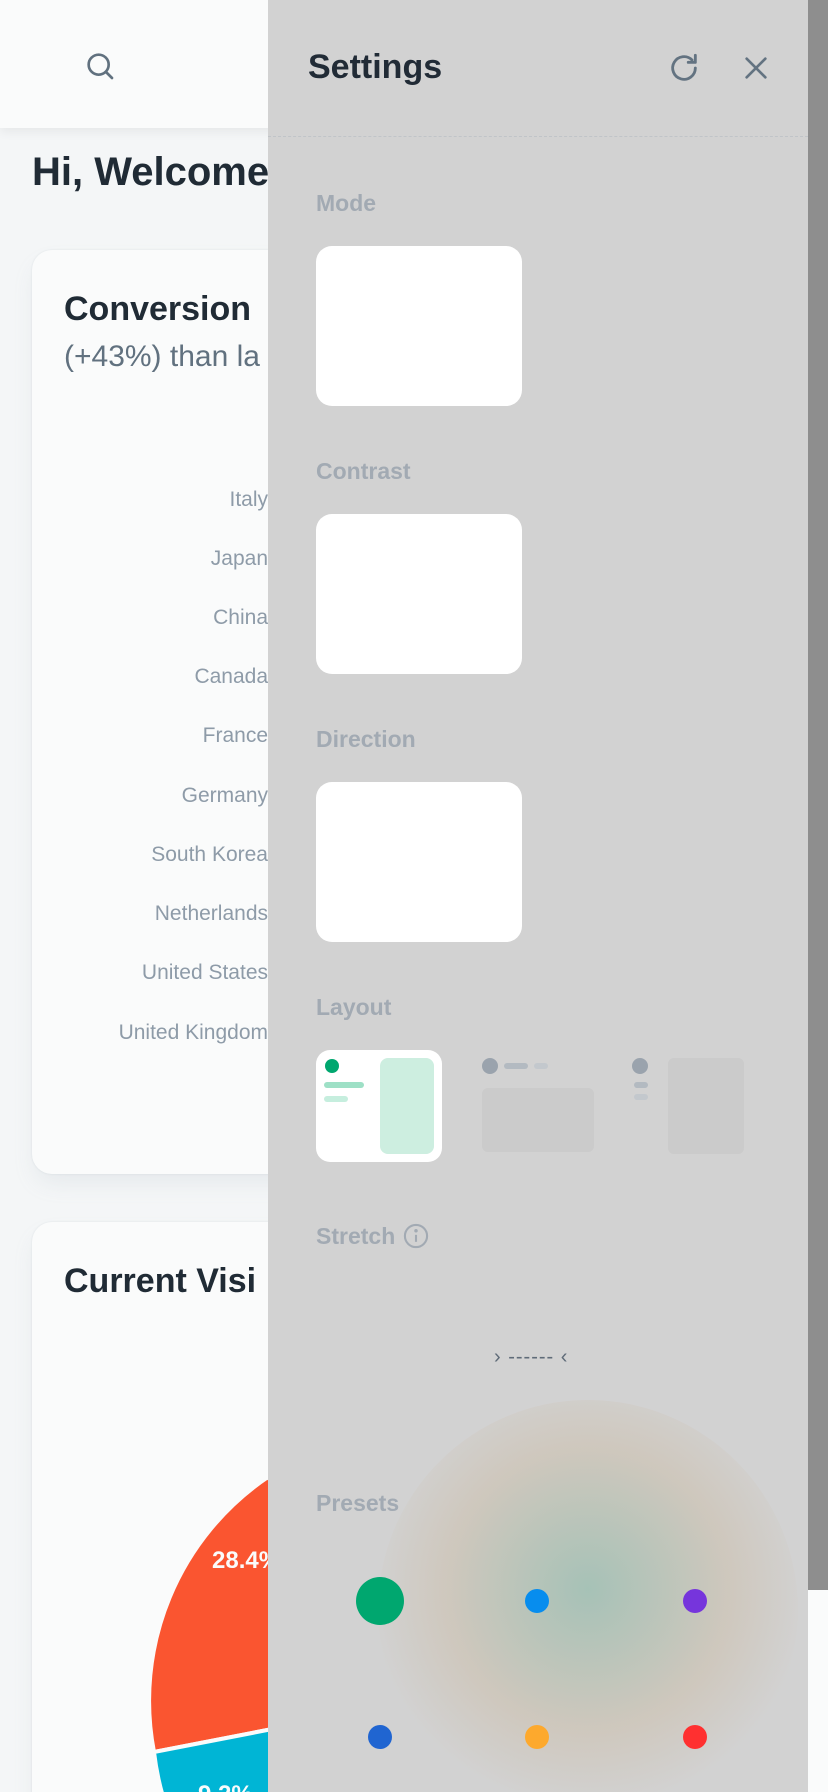 This screenshot has height=1792, width=828. Describe the element at coordinates (695, 1737) in the screenshot. I see `preset-red` at that location.